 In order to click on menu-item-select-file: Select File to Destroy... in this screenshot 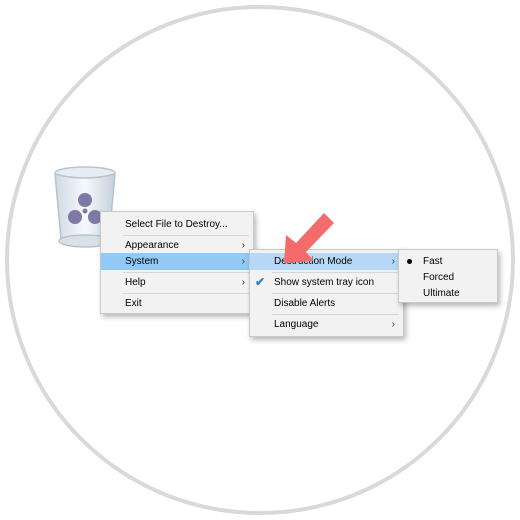, I will do `click(177, 224)`.